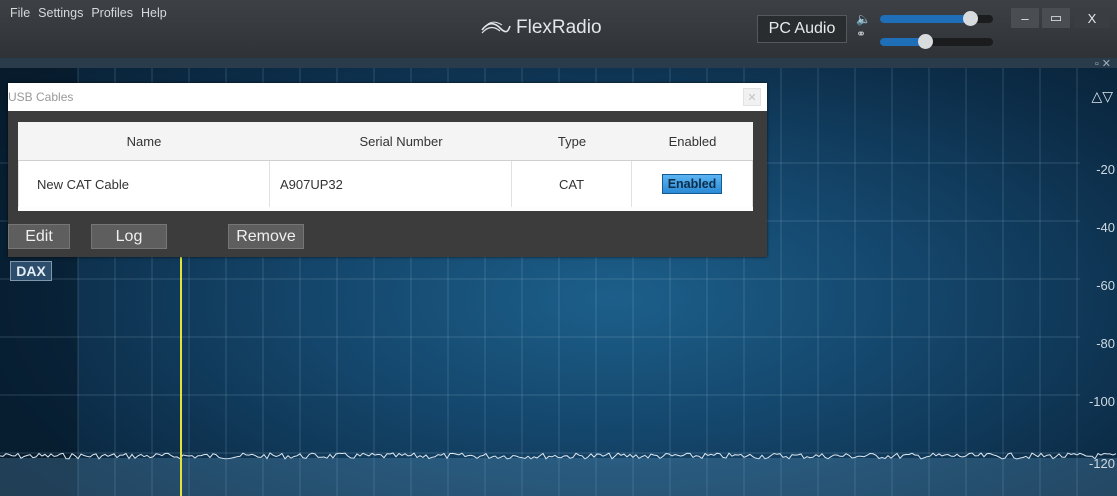 This screenshot has height=496, width=1117. What do you see at coordinates (802, 29) in the screenshot?
I see `pc-audio-button: PC Audio` at bounding box center [802, 29].